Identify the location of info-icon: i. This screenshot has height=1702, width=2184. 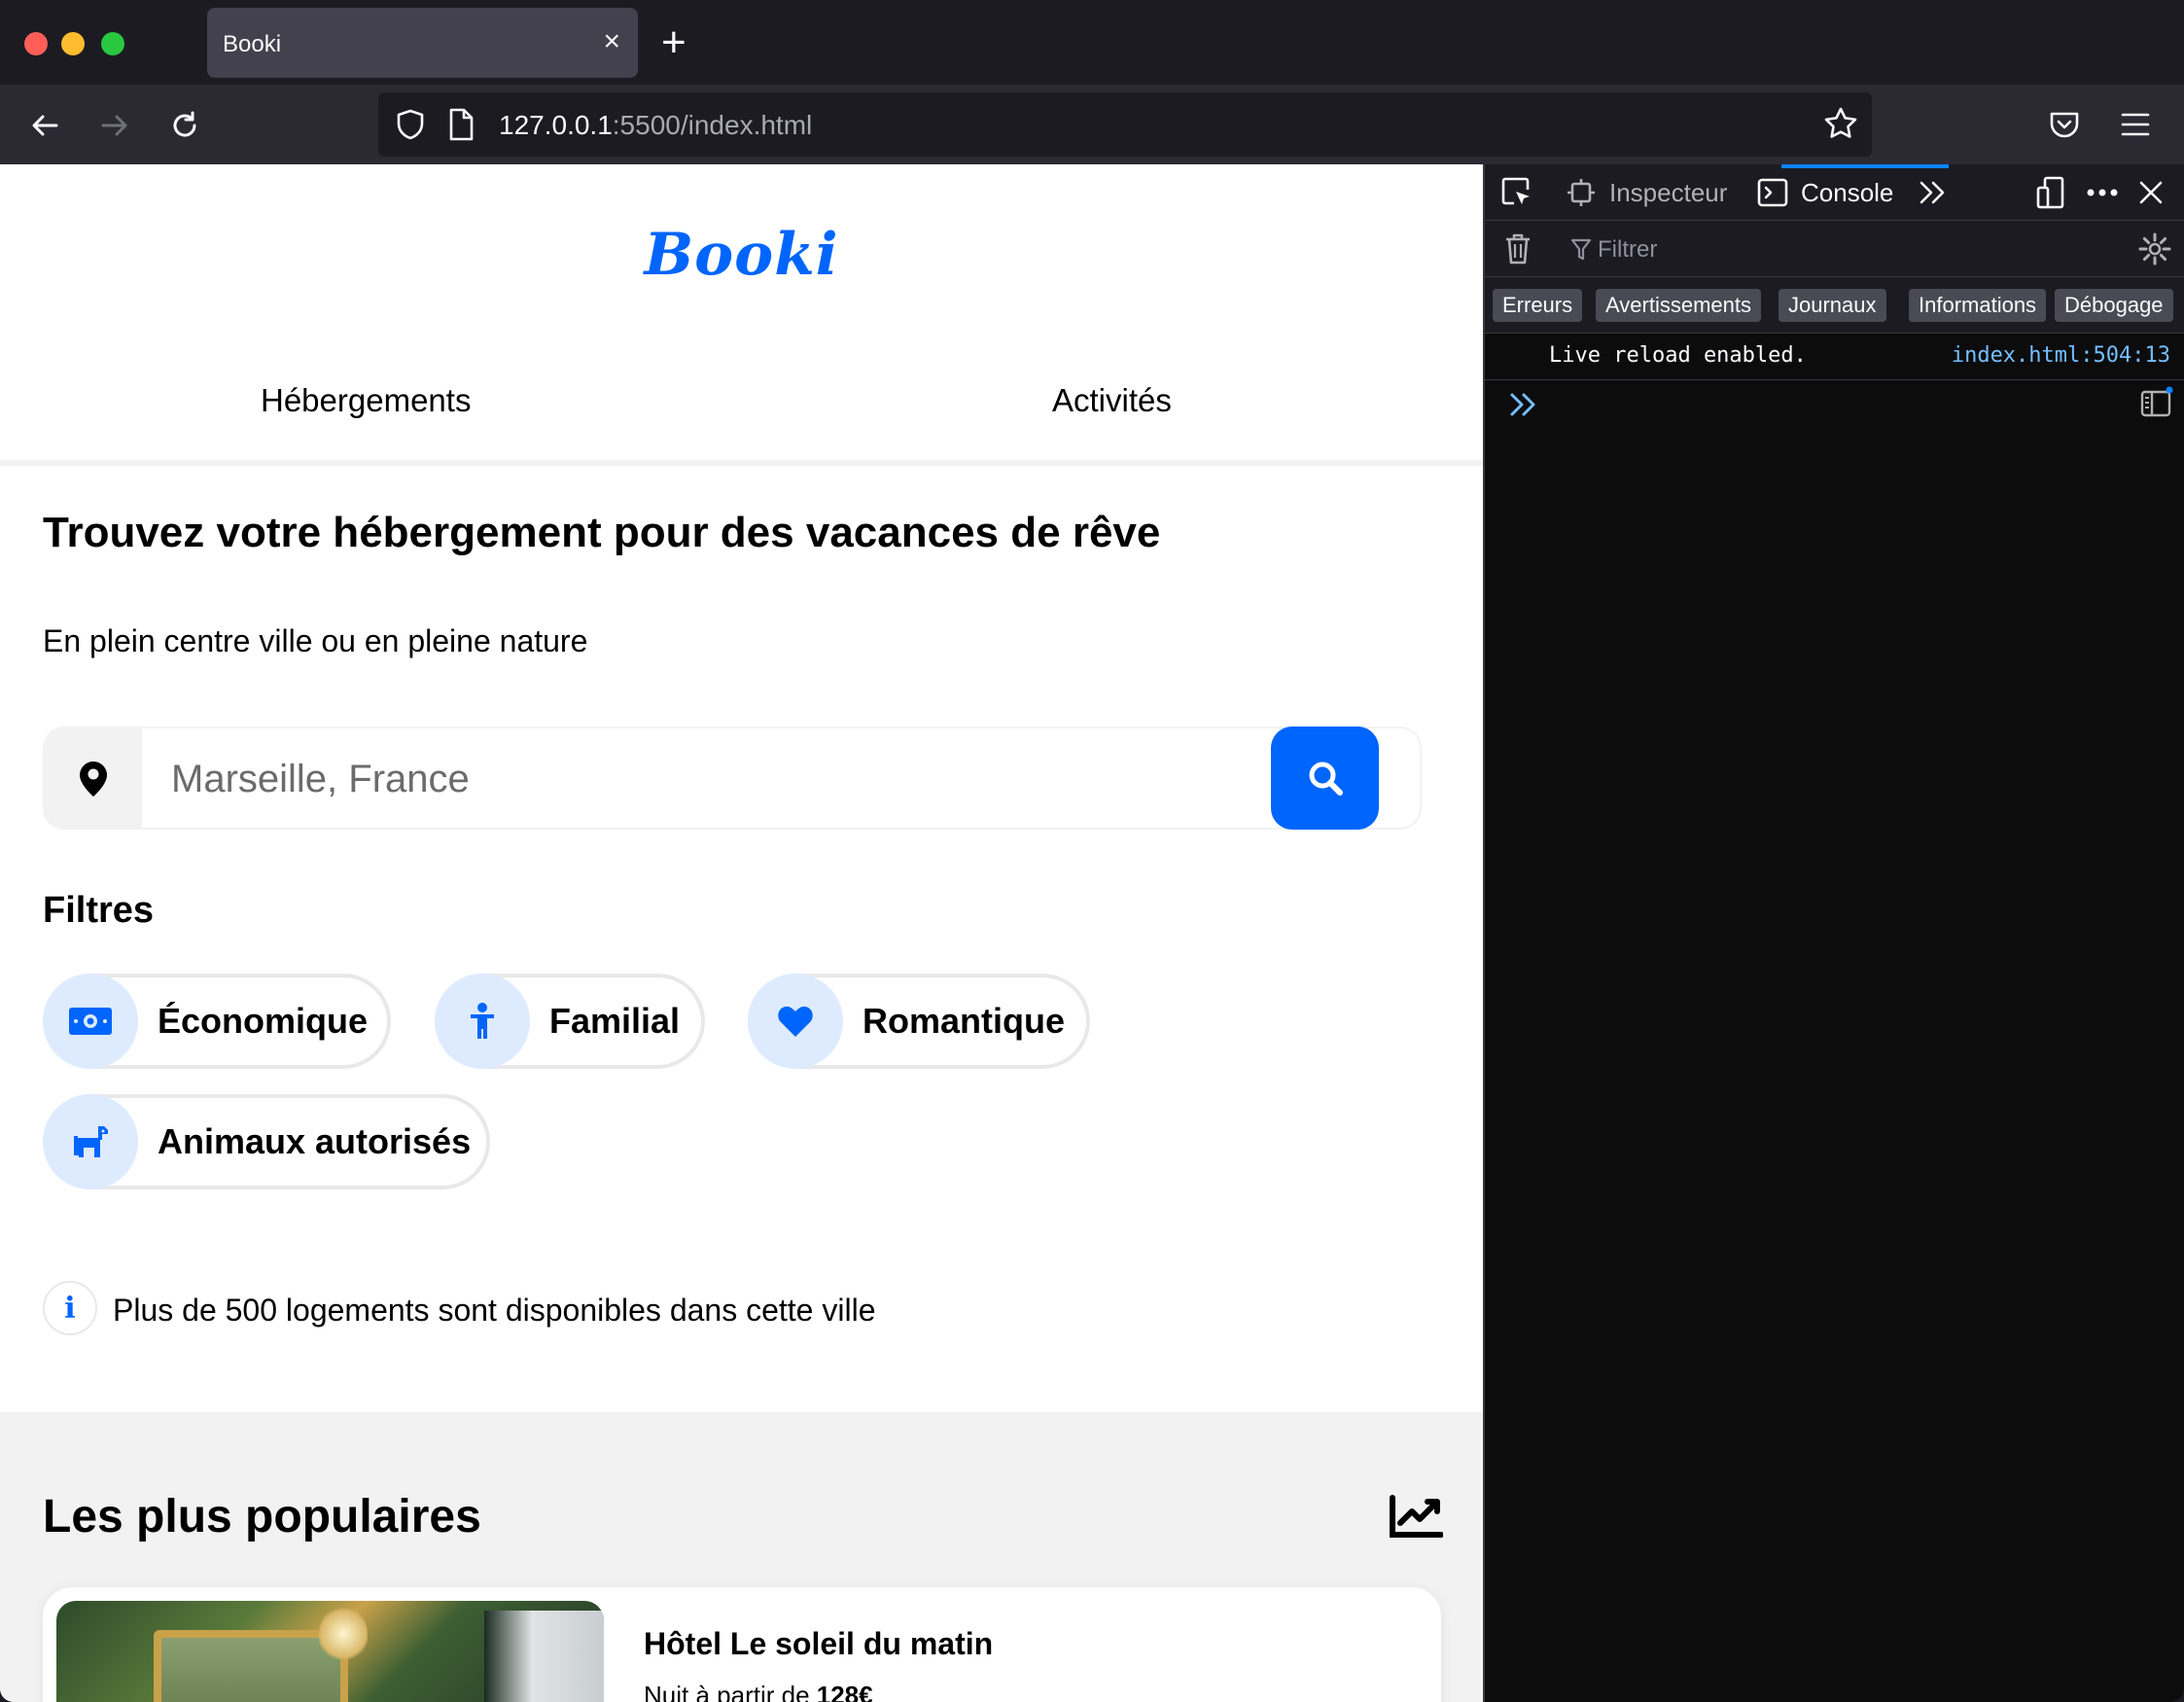
(70, 1308).